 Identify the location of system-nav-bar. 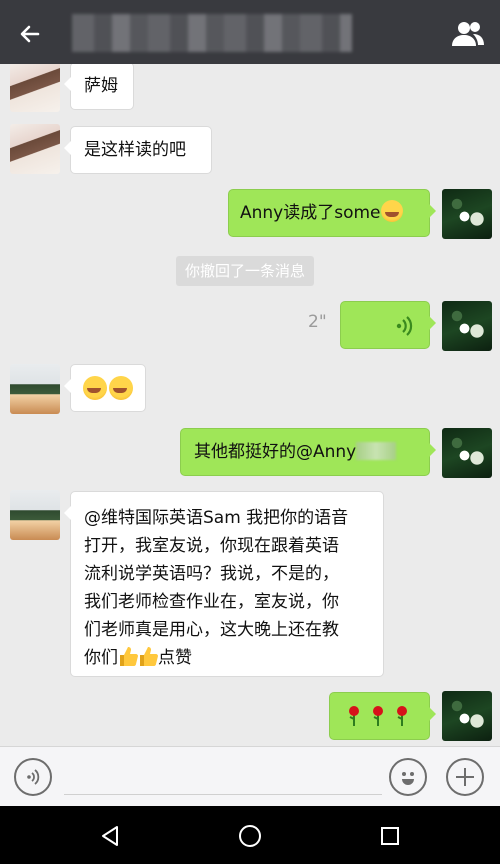
(250, 835).